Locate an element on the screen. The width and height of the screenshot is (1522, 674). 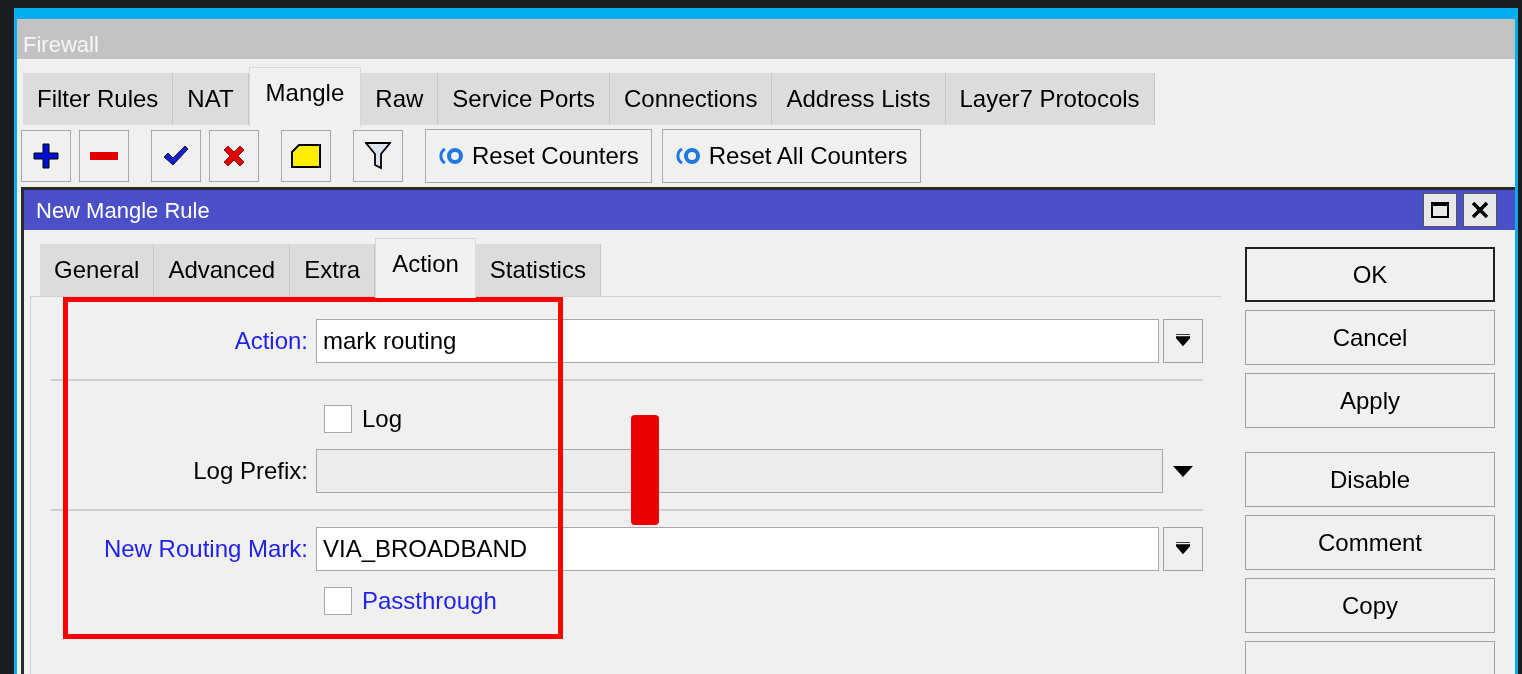
input-field: VIA_BROADBAND is located at coordinates (737, 549).